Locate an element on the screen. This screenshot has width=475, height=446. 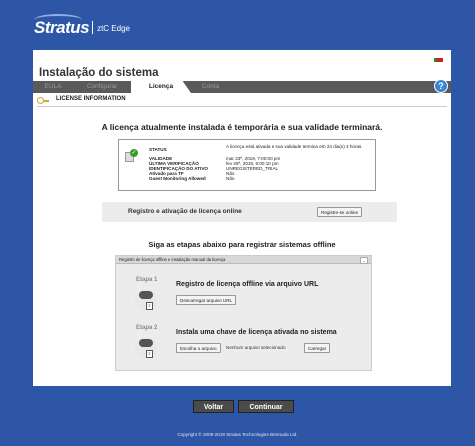
status-value: Não is located at coordinates (230, 178).